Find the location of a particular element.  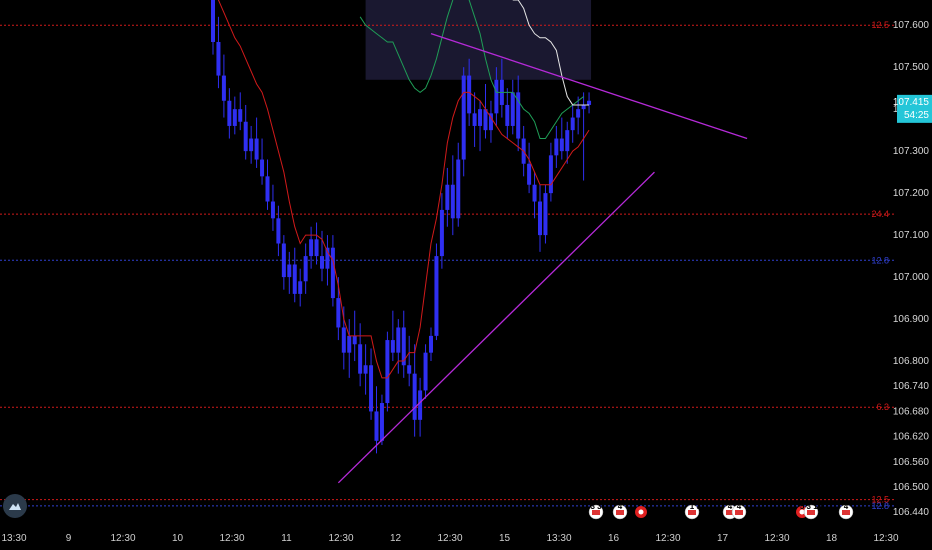

level-label: 6.3 is located at coordinates (882, 407).